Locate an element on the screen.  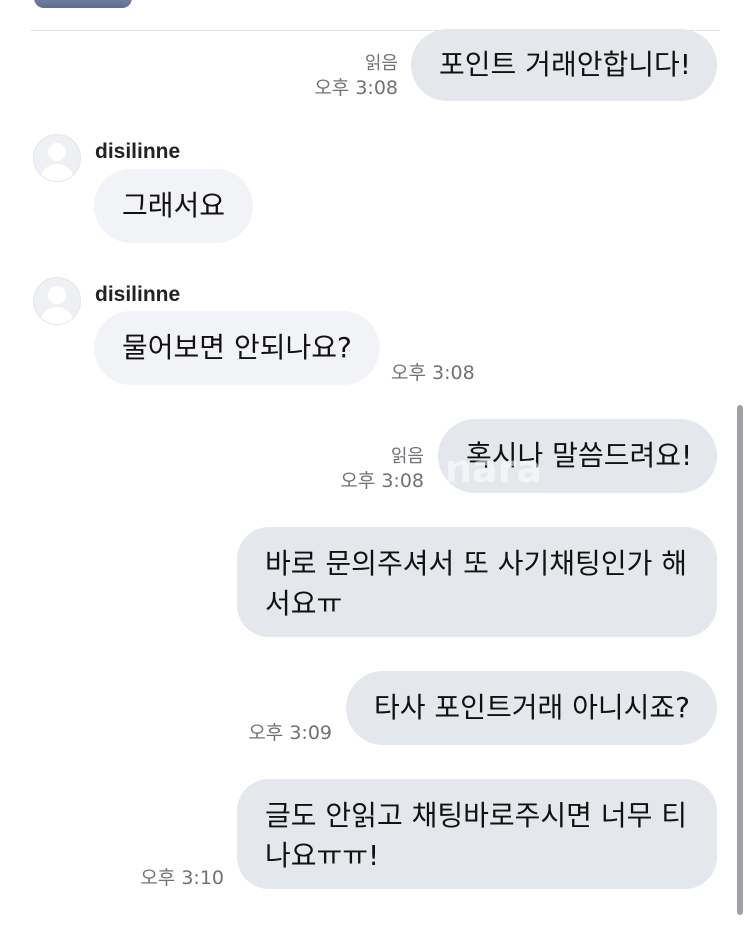
message-bubble-out: 타사 포인트거래 아니시죠? is located at coordinates (531, 708).